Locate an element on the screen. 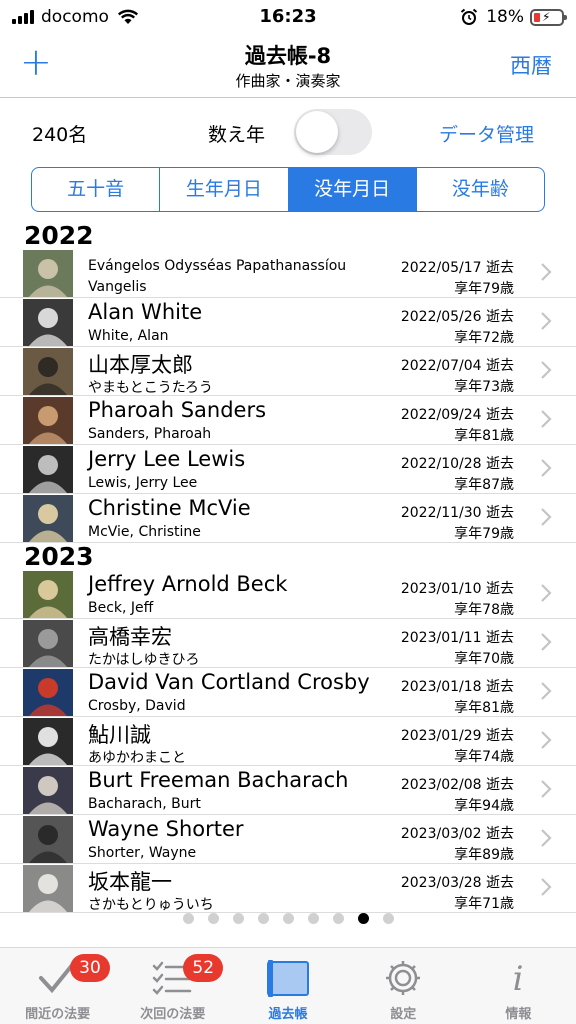 Image resolution: width=576 pixels, height=1024 pixels. segment-3: 没年月日 is located at coordinates (352, 189).